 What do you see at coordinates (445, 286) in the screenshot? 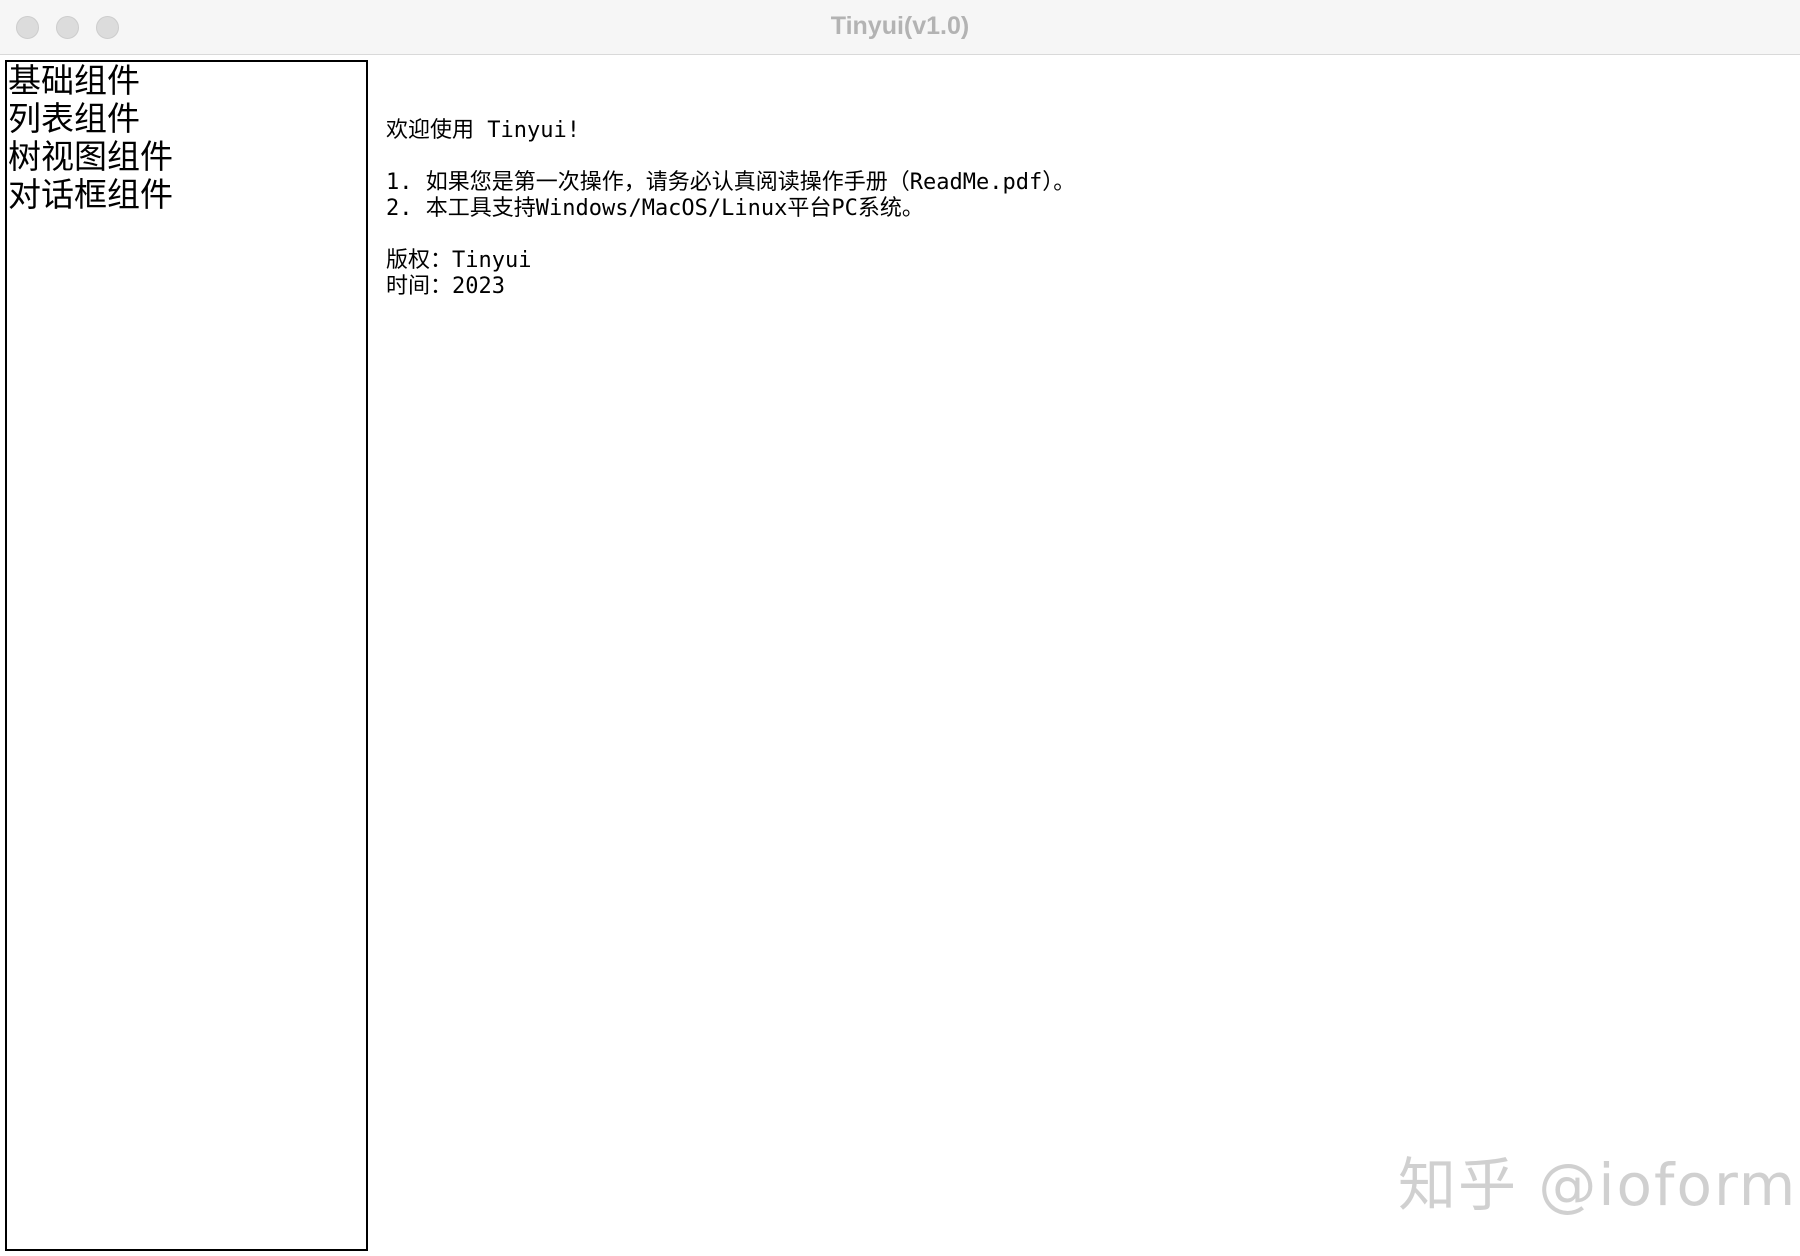
I see `date-line: 时间：2023` at bounding box center [445, 286].